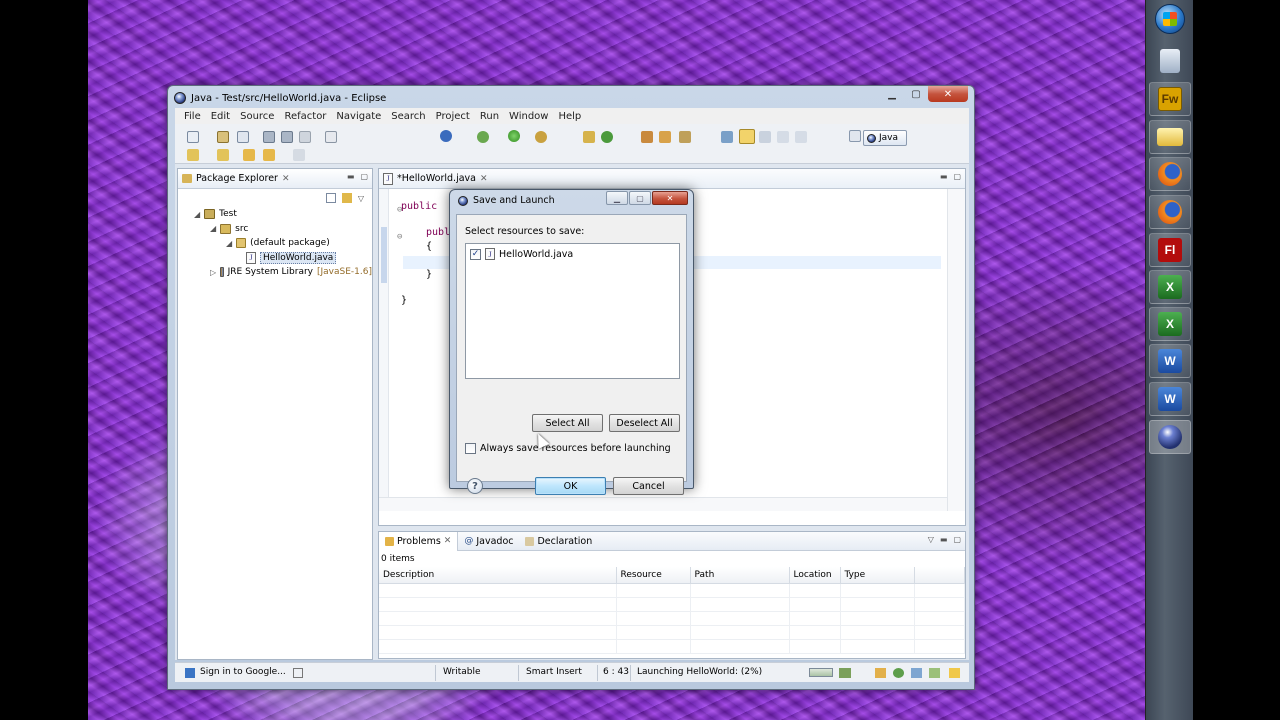 This screenshot has width=1280, height=720. Describe the element at coordinates (408, 116) in the screenshot. I see `menu-search: Search` at that location.